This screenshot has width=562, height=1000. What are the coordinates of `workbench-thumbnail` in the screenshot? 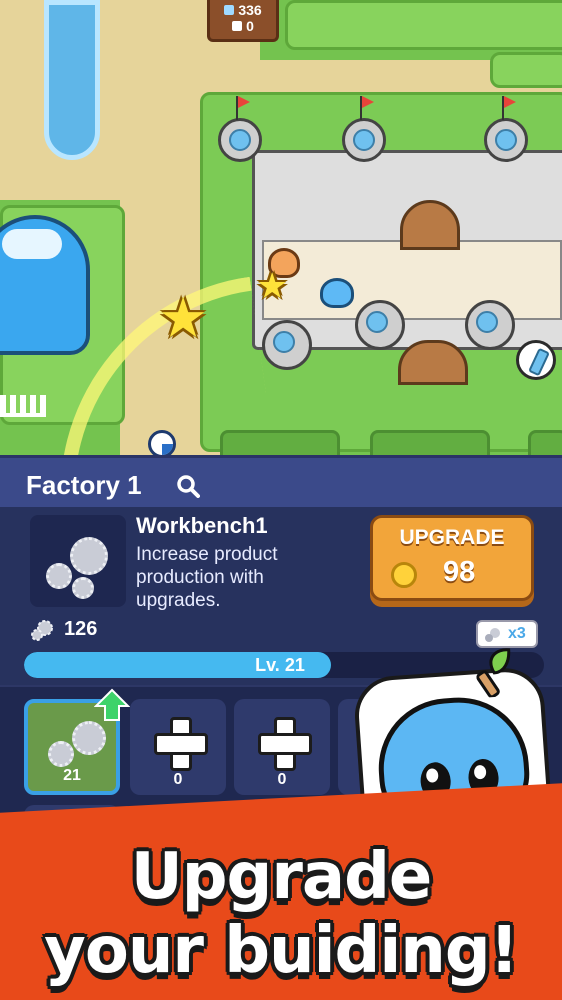 It's located at (78, 561).